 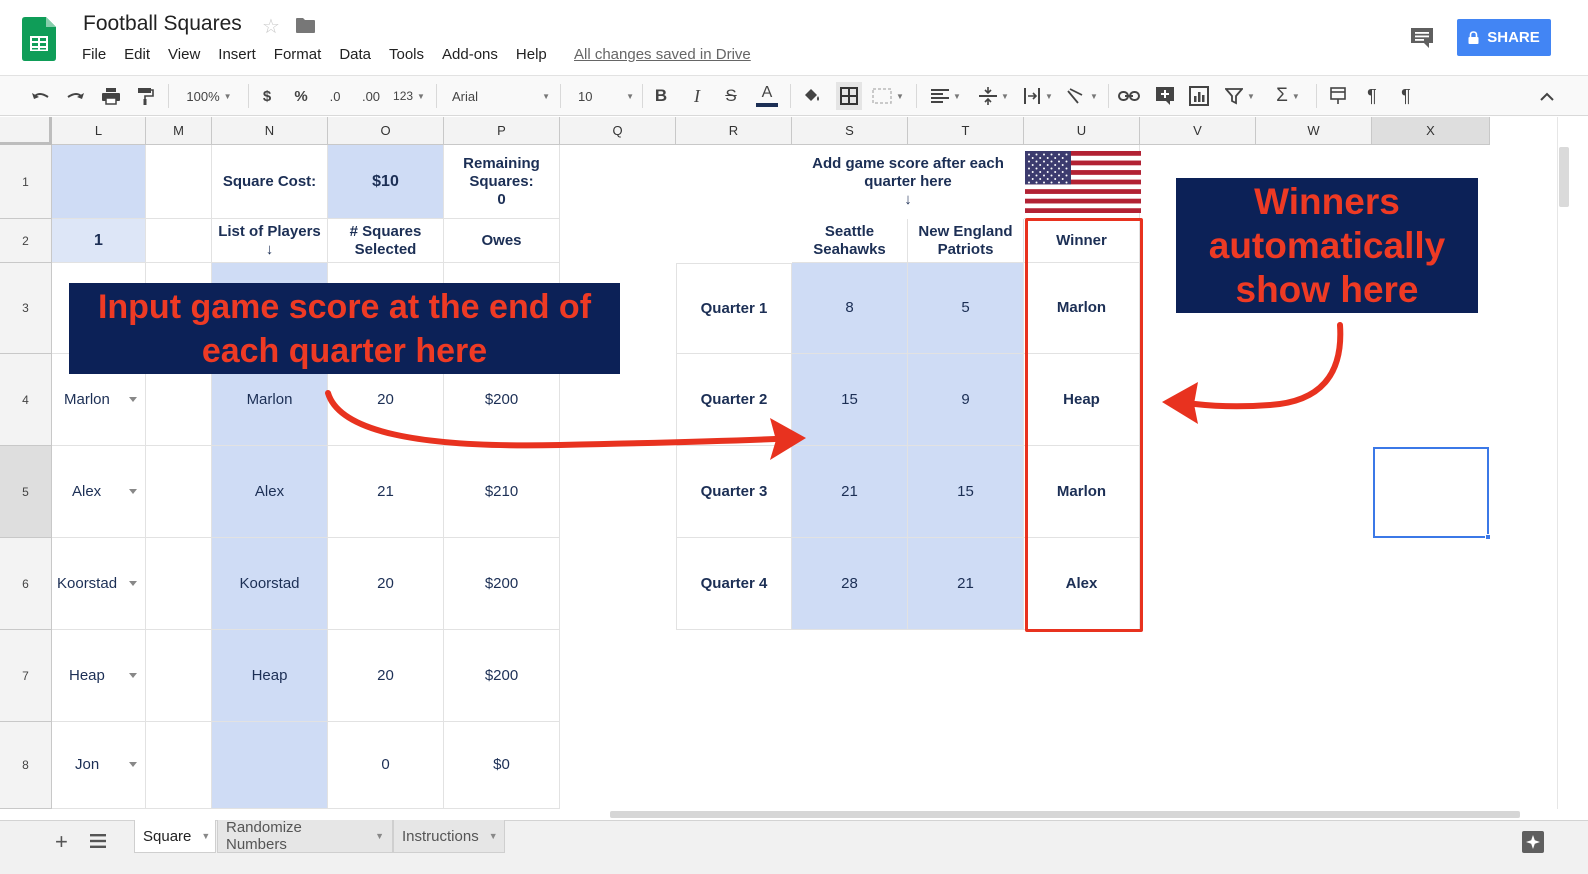 What do you see at coordinates (264, 836) in the screenshot?
I see `sheet-tab-label: Randomize Numbers` at bounding box center [264, 836].